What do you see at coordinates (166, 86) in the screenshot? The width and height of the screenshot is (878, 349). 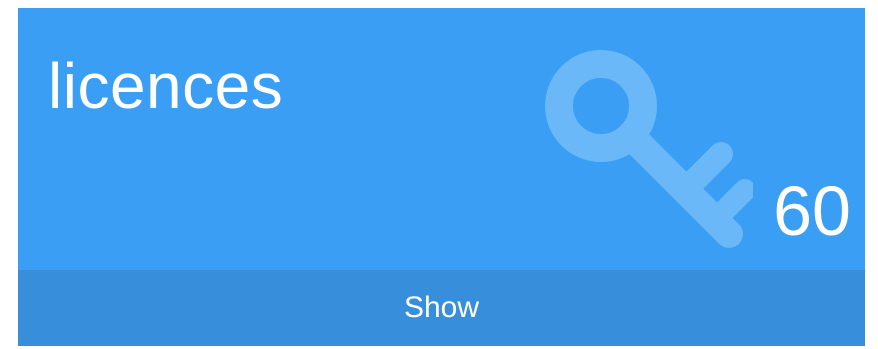 I see `widget-title: licences` at bounding box center [166, 86].